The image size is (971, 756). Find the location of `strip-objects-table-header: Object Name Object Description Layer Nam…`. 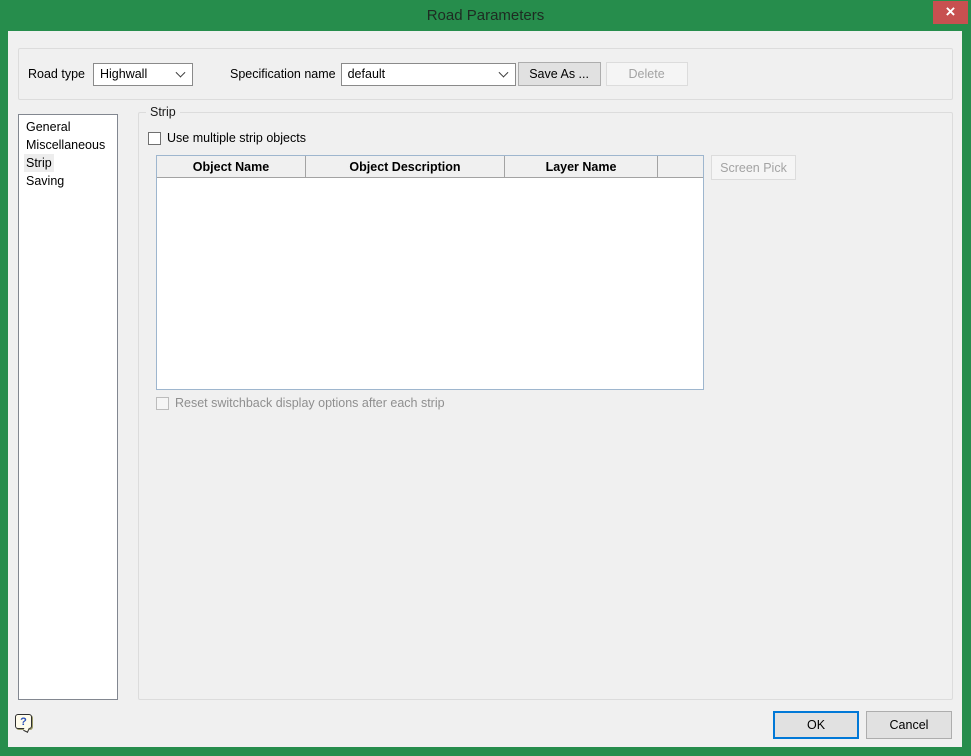

strip-objects-table-header: Object Name Object Description Layer Nam… is located at coordinates (430, 167).